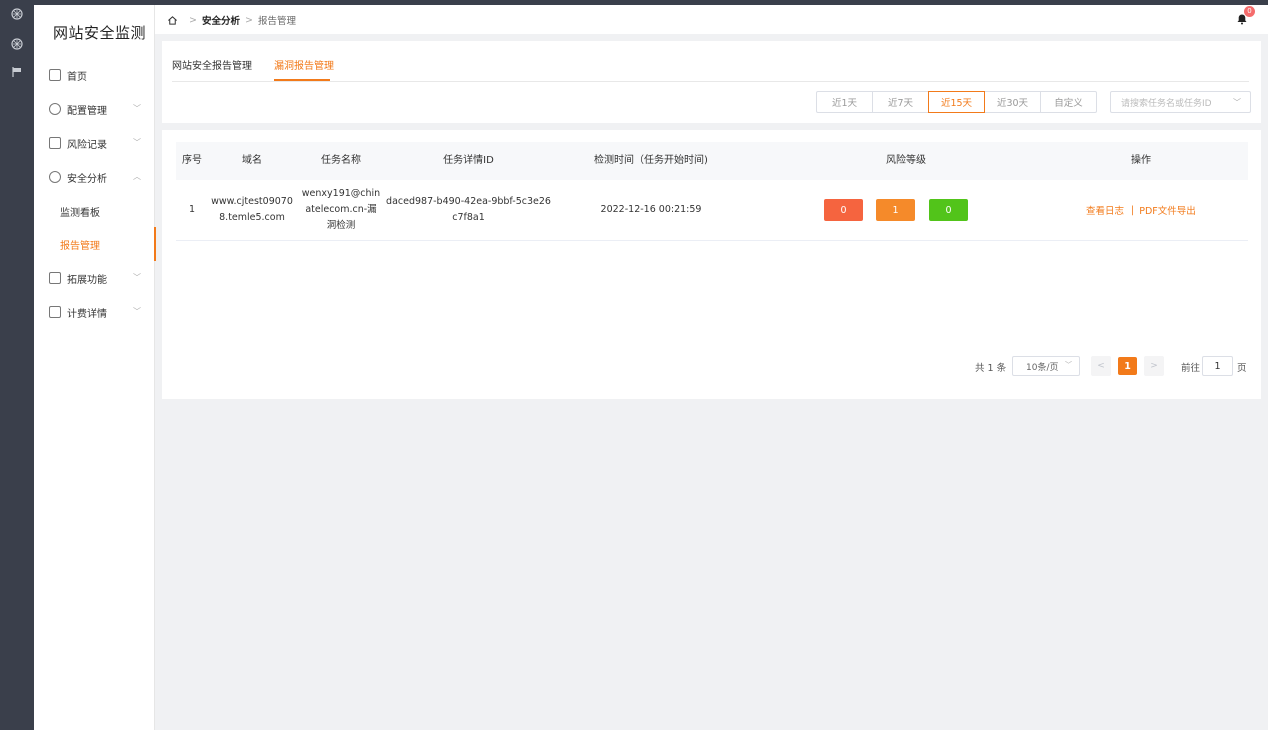 Image resolution: width=1268 pixels, height=730 pixels. I want to click on column-header: 序号, so click(192, 160).